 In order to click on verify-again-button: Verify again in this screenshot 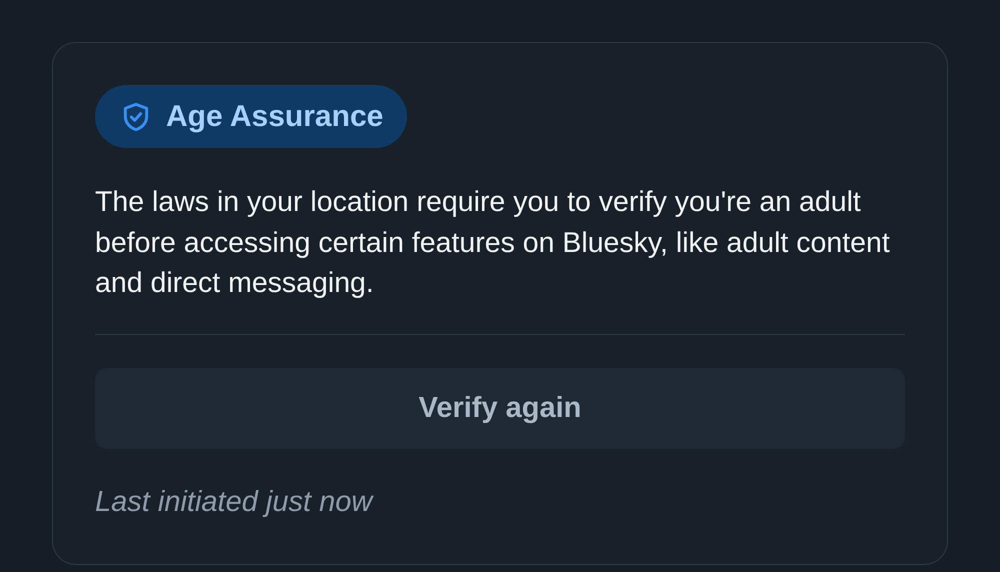, I will do `click(500, 408)`.